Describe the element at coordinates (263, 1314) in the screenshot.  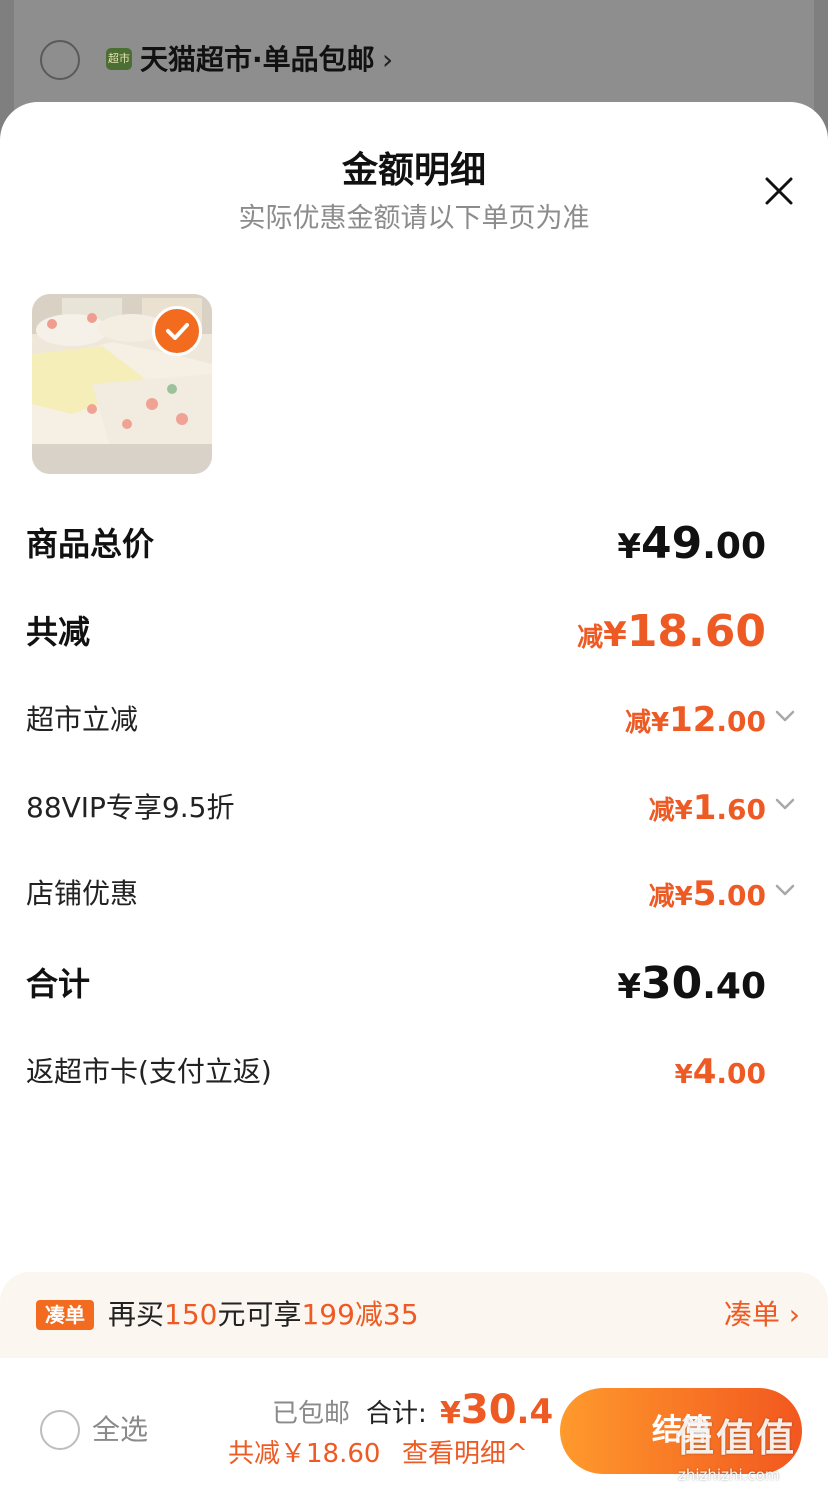
I see `add-on-text: 再买150元可享199减35` at that location.